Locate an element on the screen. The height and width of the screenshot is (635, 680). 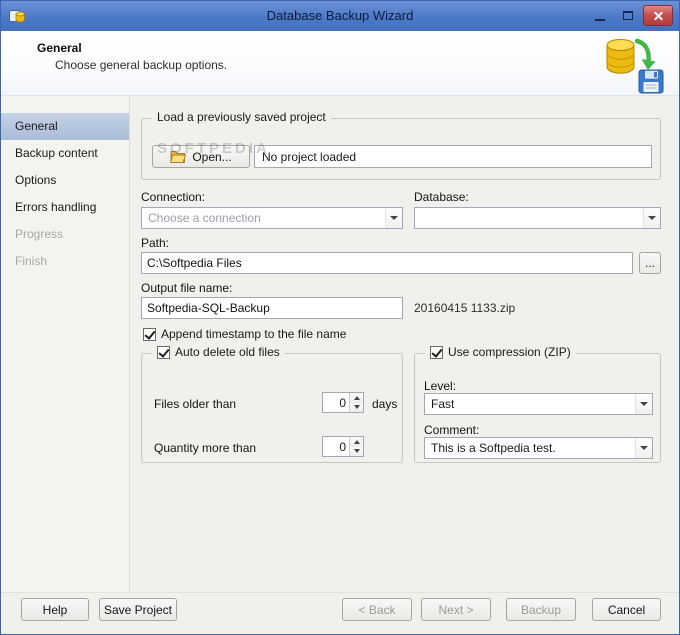
titlebar: Database Backup Wizard is located at coordinates (340, 16).